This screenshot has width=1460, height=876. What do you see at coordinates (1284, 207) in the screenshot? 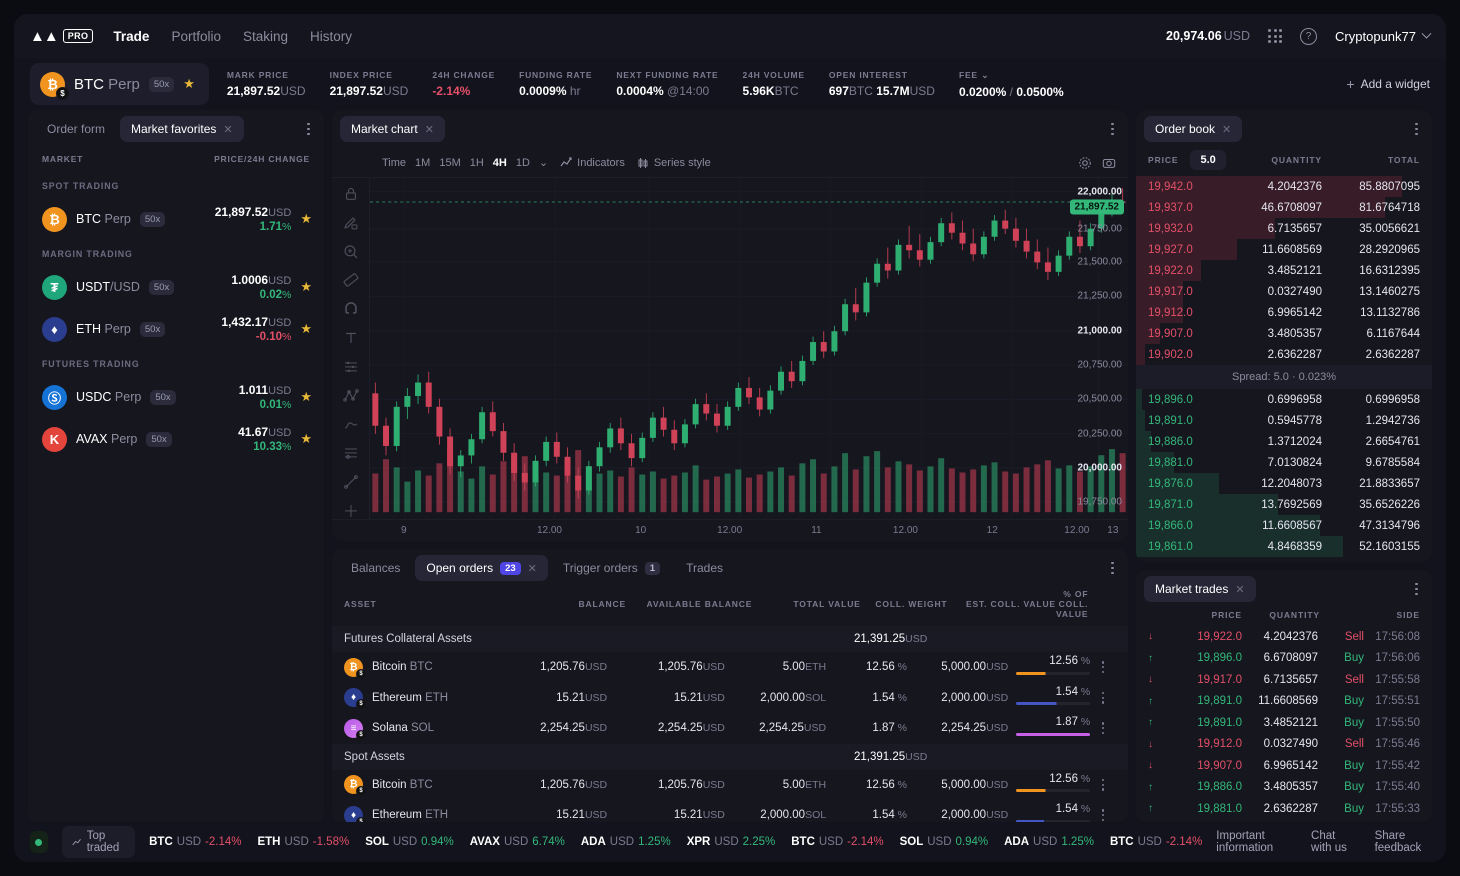
I see `order-book-row-ask: 19,937.0 46.6708097 81.6764718` at bounding box center [1284, 207].